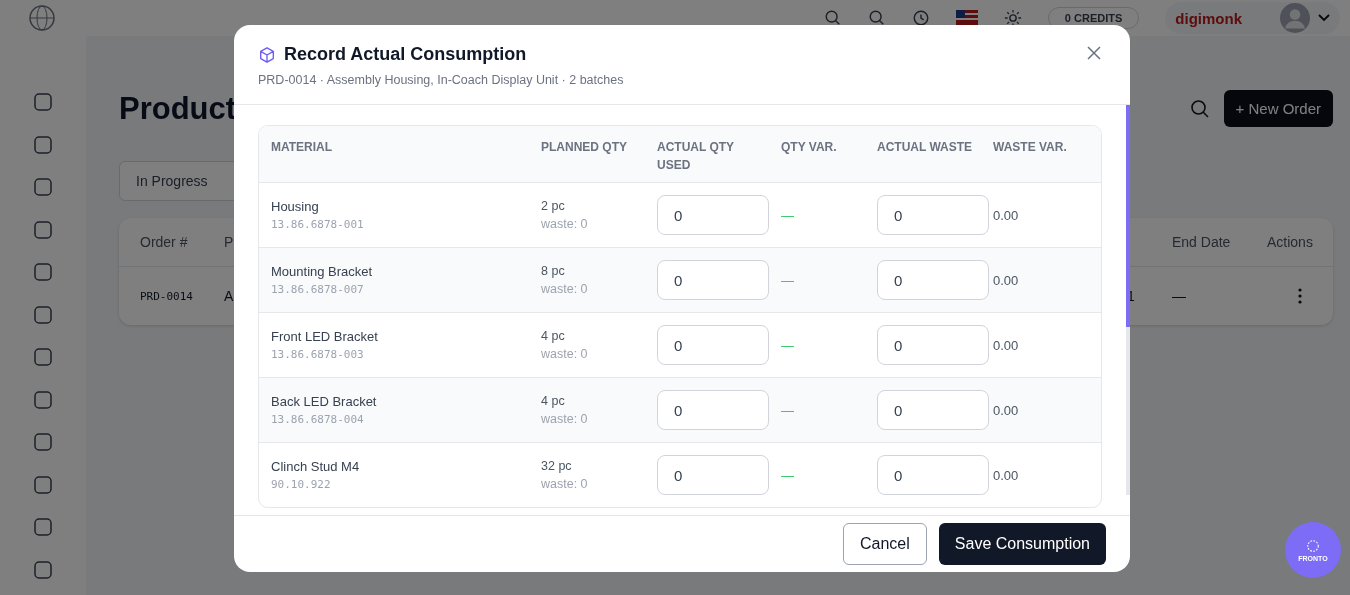  What do you see at coordinates (1128, 300) in the screenshot?
I see `scrollbar` at bounding box center [1128, 300].